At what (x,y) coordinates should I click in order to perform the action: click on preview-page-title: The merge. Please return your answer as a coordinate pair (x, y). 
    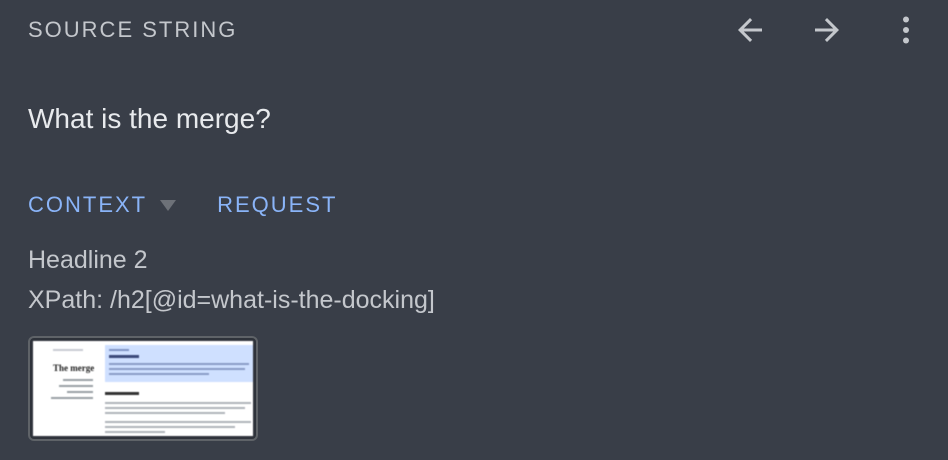
    Looking at the image, I should click on (74, 368).